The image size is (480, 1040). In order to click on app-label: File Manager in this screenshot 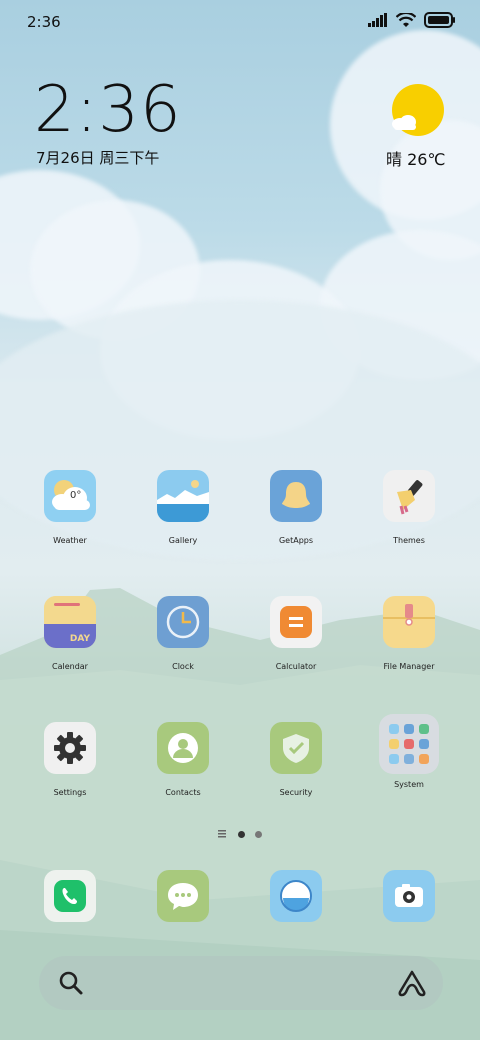, I will do `click(409, 666)`.